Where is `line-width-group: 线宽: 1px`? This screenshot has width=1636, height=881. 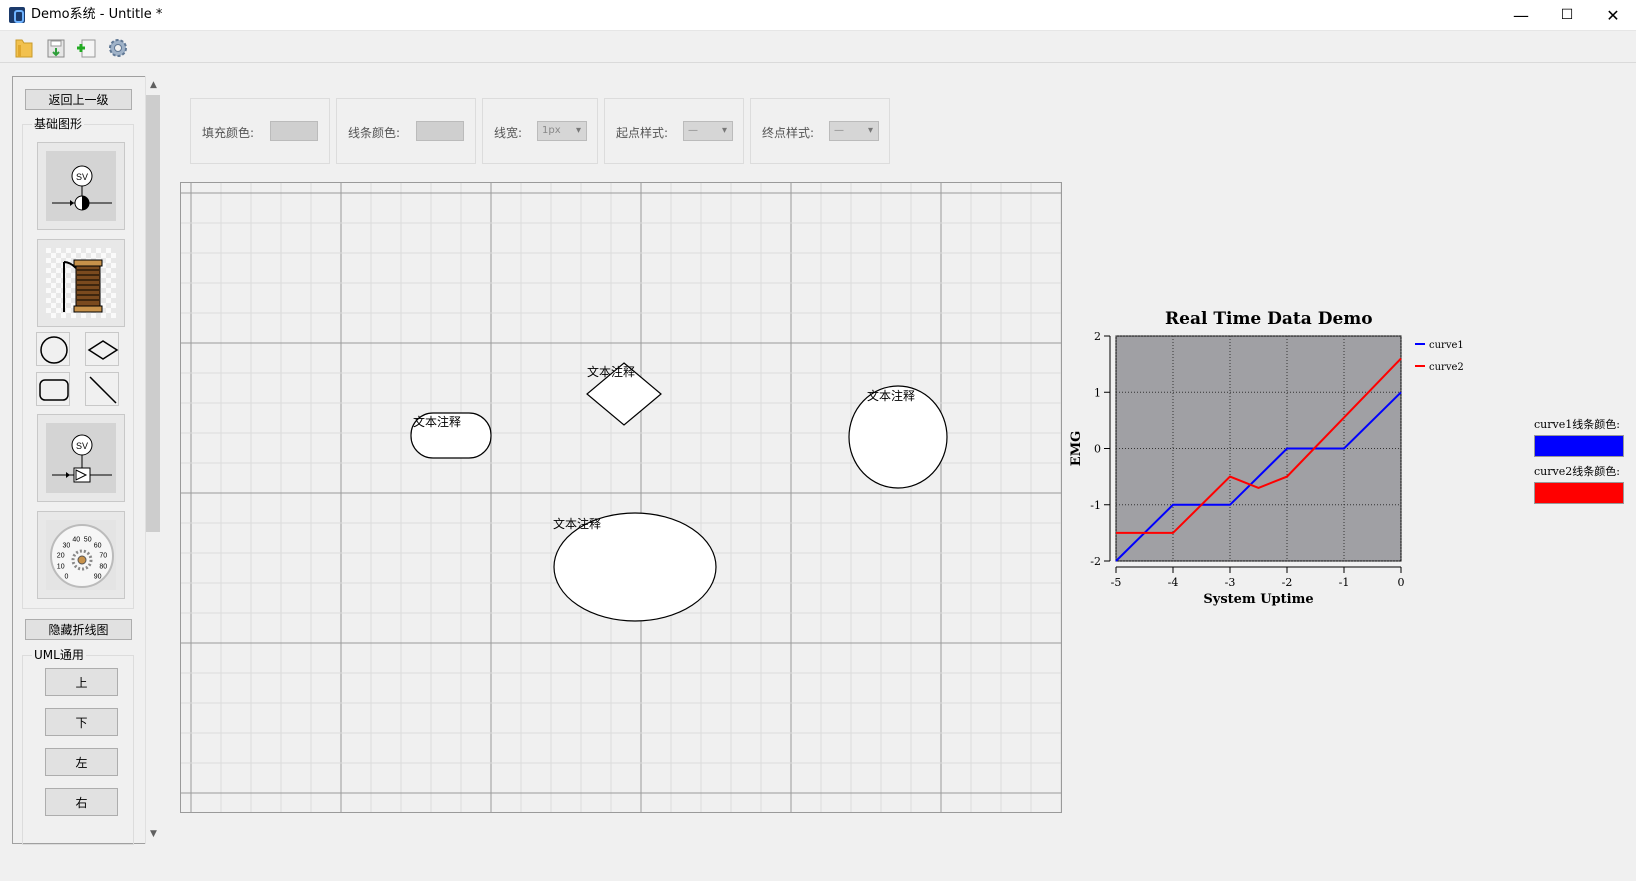
line-width-group: 线宽: 1px is located at coordinates (540, 131).